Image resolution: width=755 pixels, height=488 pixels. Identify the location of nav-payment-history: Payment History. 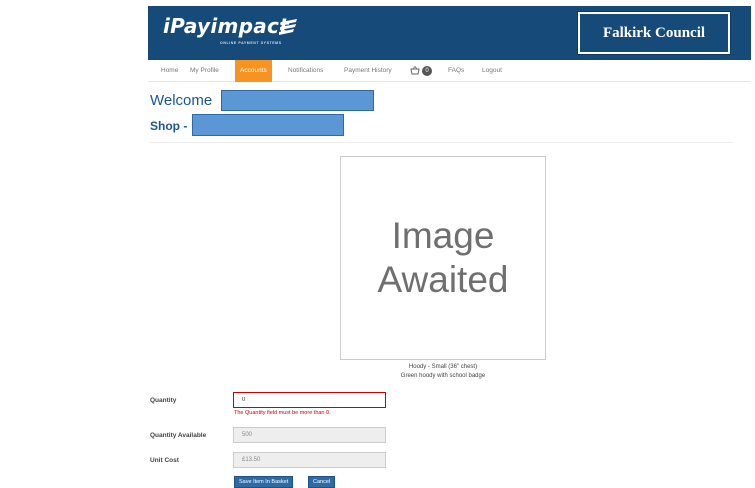
(368, 71).